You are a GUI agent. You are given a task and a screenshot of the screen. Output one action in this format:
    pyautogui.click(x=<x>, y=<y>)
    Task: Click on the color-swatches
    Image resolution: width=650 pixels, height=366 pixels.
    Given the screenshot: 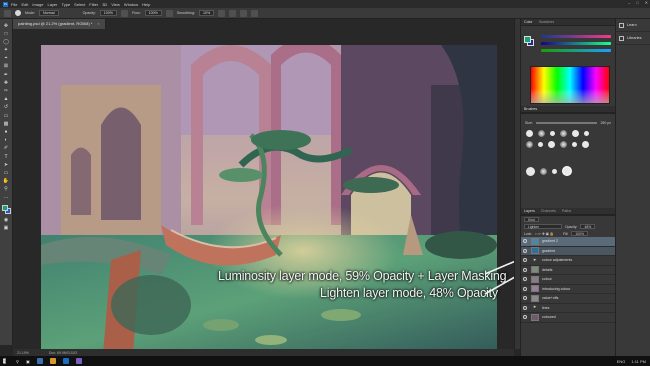 What is the action you would take?
    pyautogui.click(x=6, y=209)
    